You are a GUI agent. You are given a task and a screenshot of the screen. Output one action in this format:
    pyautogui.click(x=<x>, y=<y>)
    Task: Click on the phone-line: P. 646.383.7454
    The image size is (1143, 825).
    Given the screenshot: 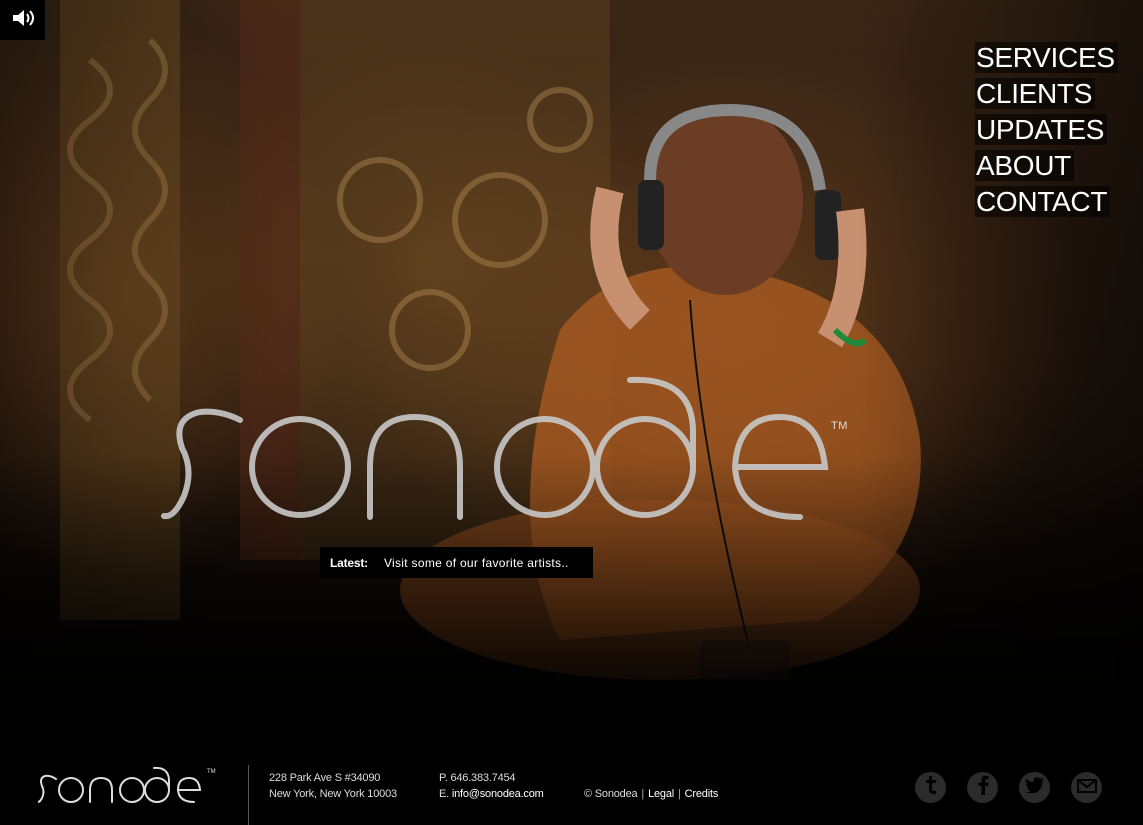 What is the action you would take?
    pyautogui.click(x=491, y=778)
    